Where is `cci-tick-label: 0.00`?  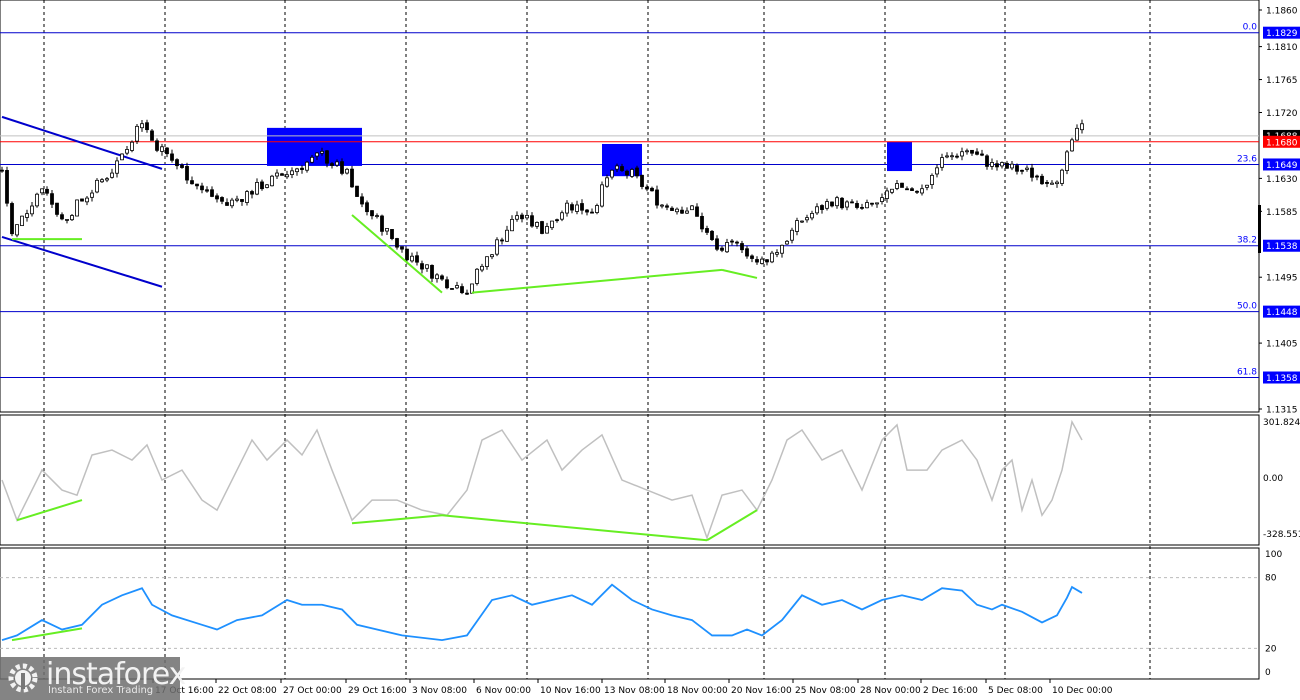 cci-tick-label: 0.00 is located at coordinates (1273, 479).